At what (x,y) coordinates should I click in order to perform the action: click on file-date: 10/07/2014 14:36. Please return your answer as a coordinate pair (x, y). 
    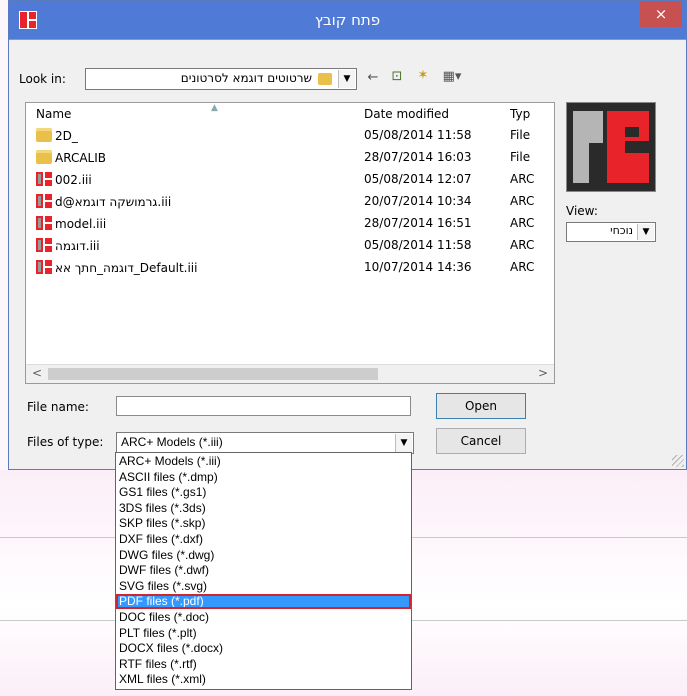
    Looking at the image, I should click on (418, 267).